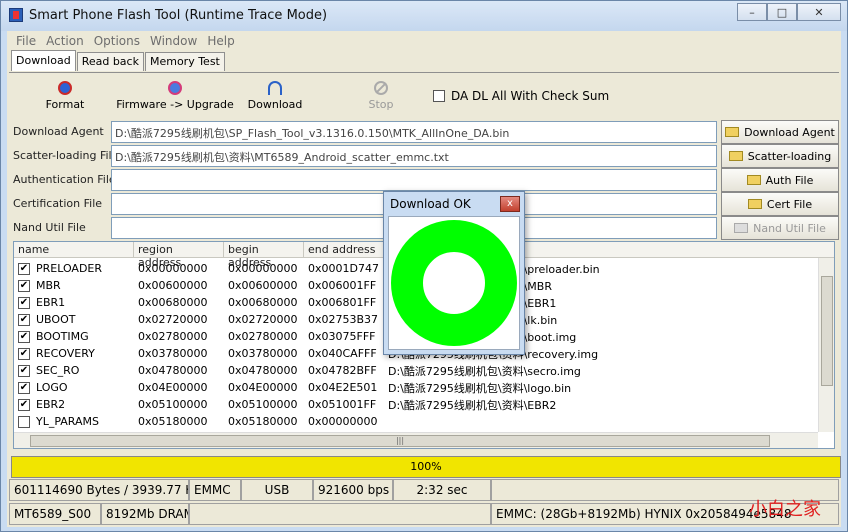 This screenshot has width=848, height=532. What do you see at coordinates (65, 88) in the screenshot?
I see `format-icon` at bounding box center [65, 88].